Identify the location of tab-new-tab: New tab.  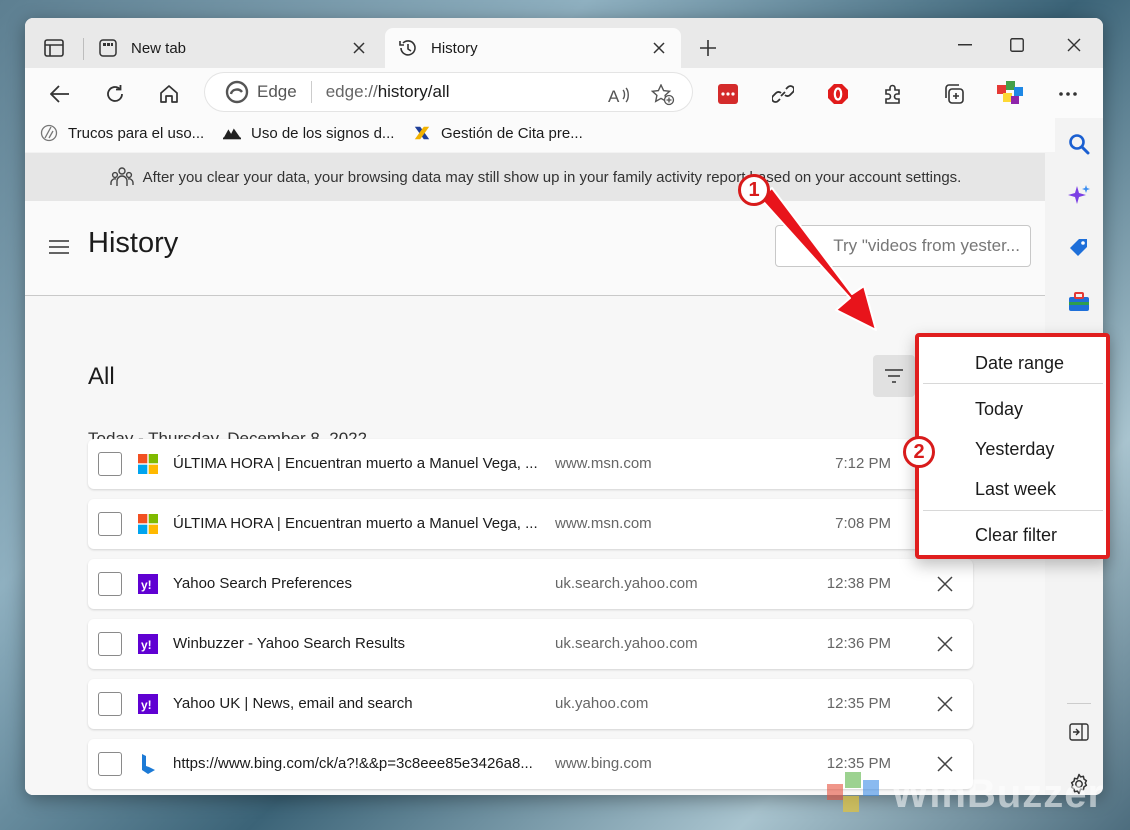
(233, 48).